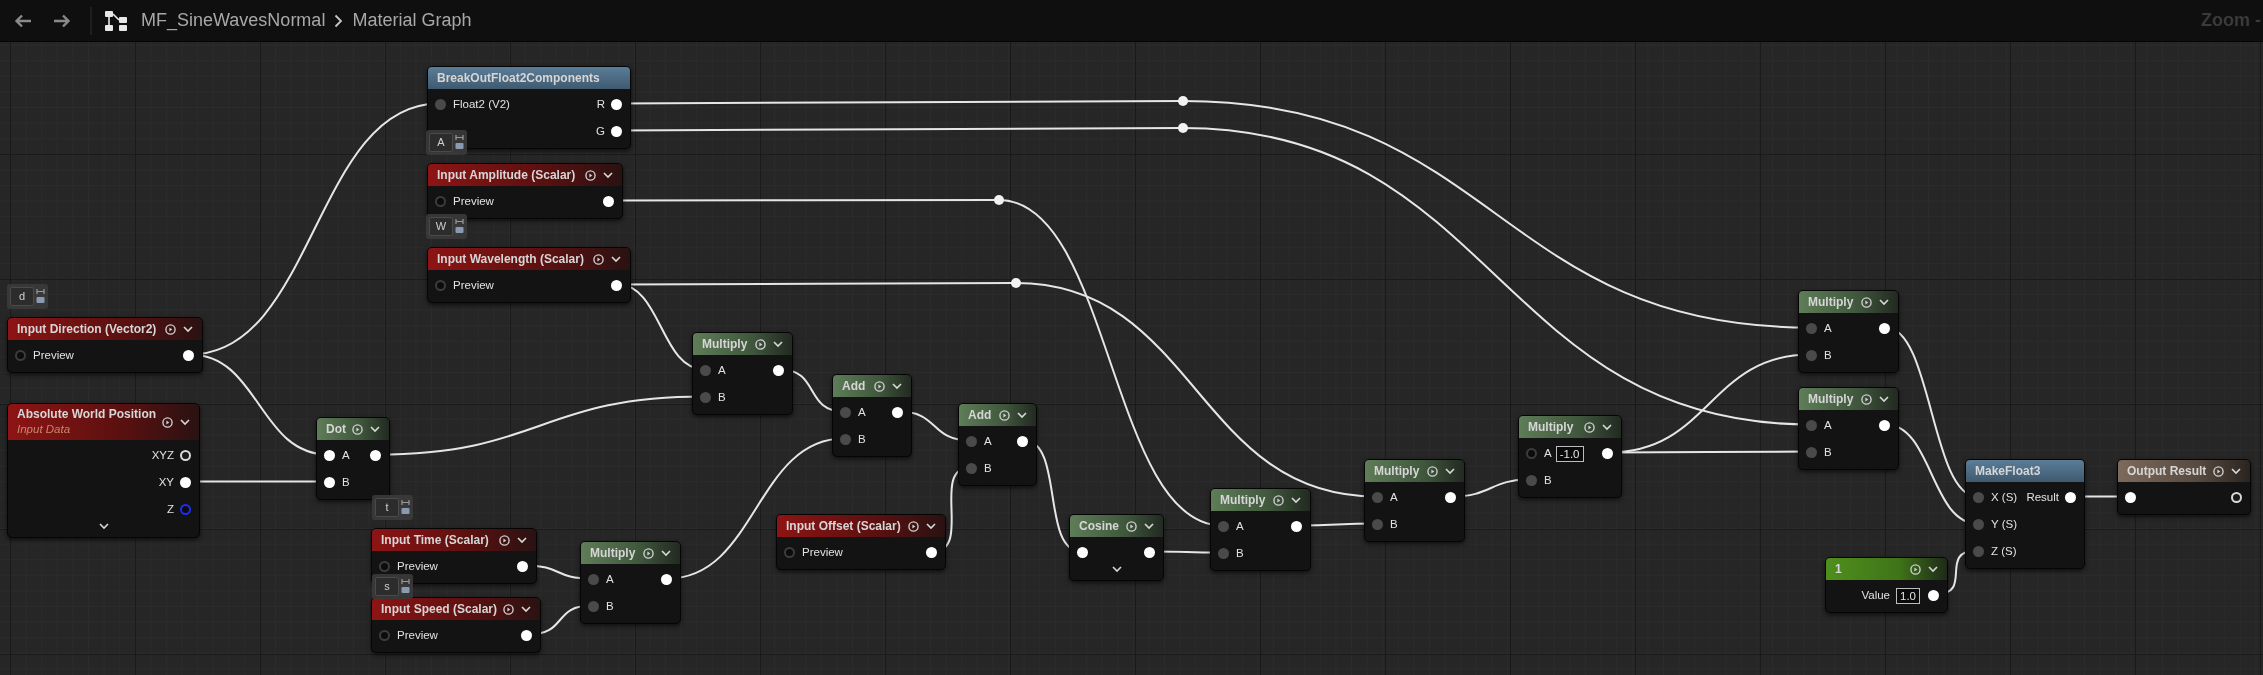 This screenshot has width=2263, height=675. I want to click on graph-node: Input Time (Scalar) Preview, so click(454, 556).